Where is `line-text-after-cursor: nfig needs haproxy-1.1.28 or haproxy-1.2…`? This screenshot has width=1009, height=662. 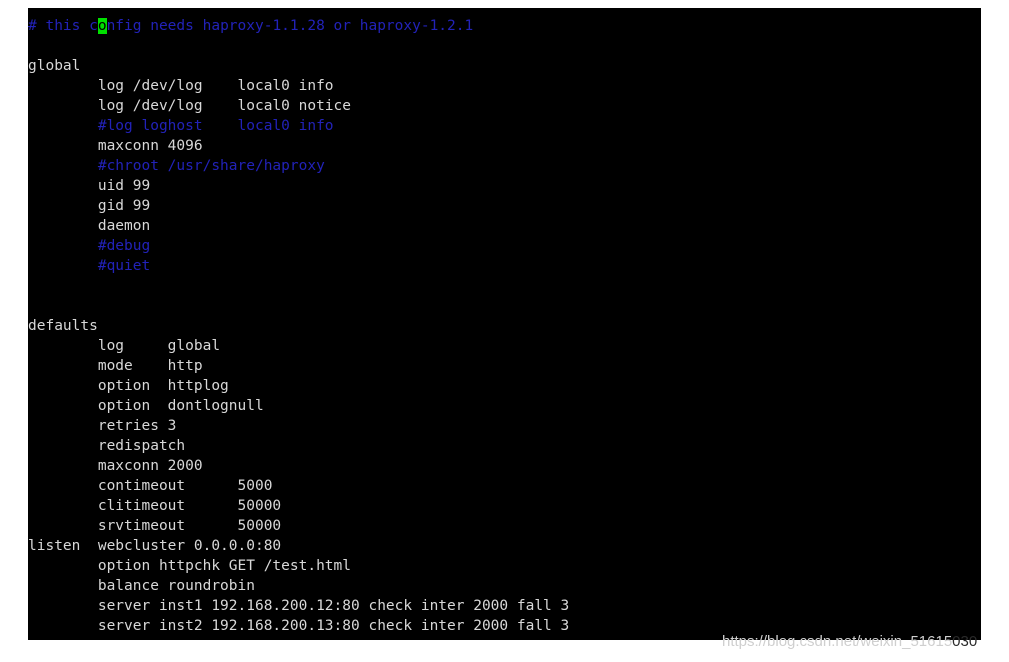 line-text-after-cursor: nfig needs haproxy-1.1.28 or haproxy-1.2… is located at coordinates (290, 26).